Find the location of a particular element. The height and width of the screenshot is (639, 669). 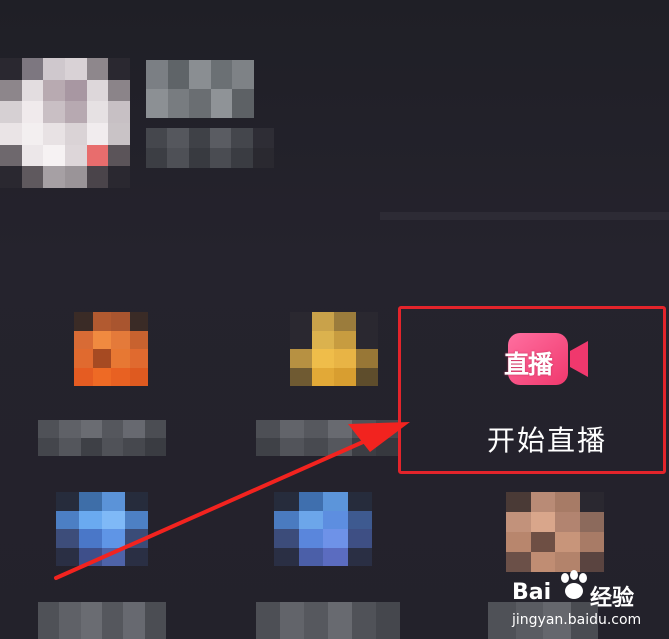

watermark-brand-suffix: 经验 is located at coordinates (612, 598).